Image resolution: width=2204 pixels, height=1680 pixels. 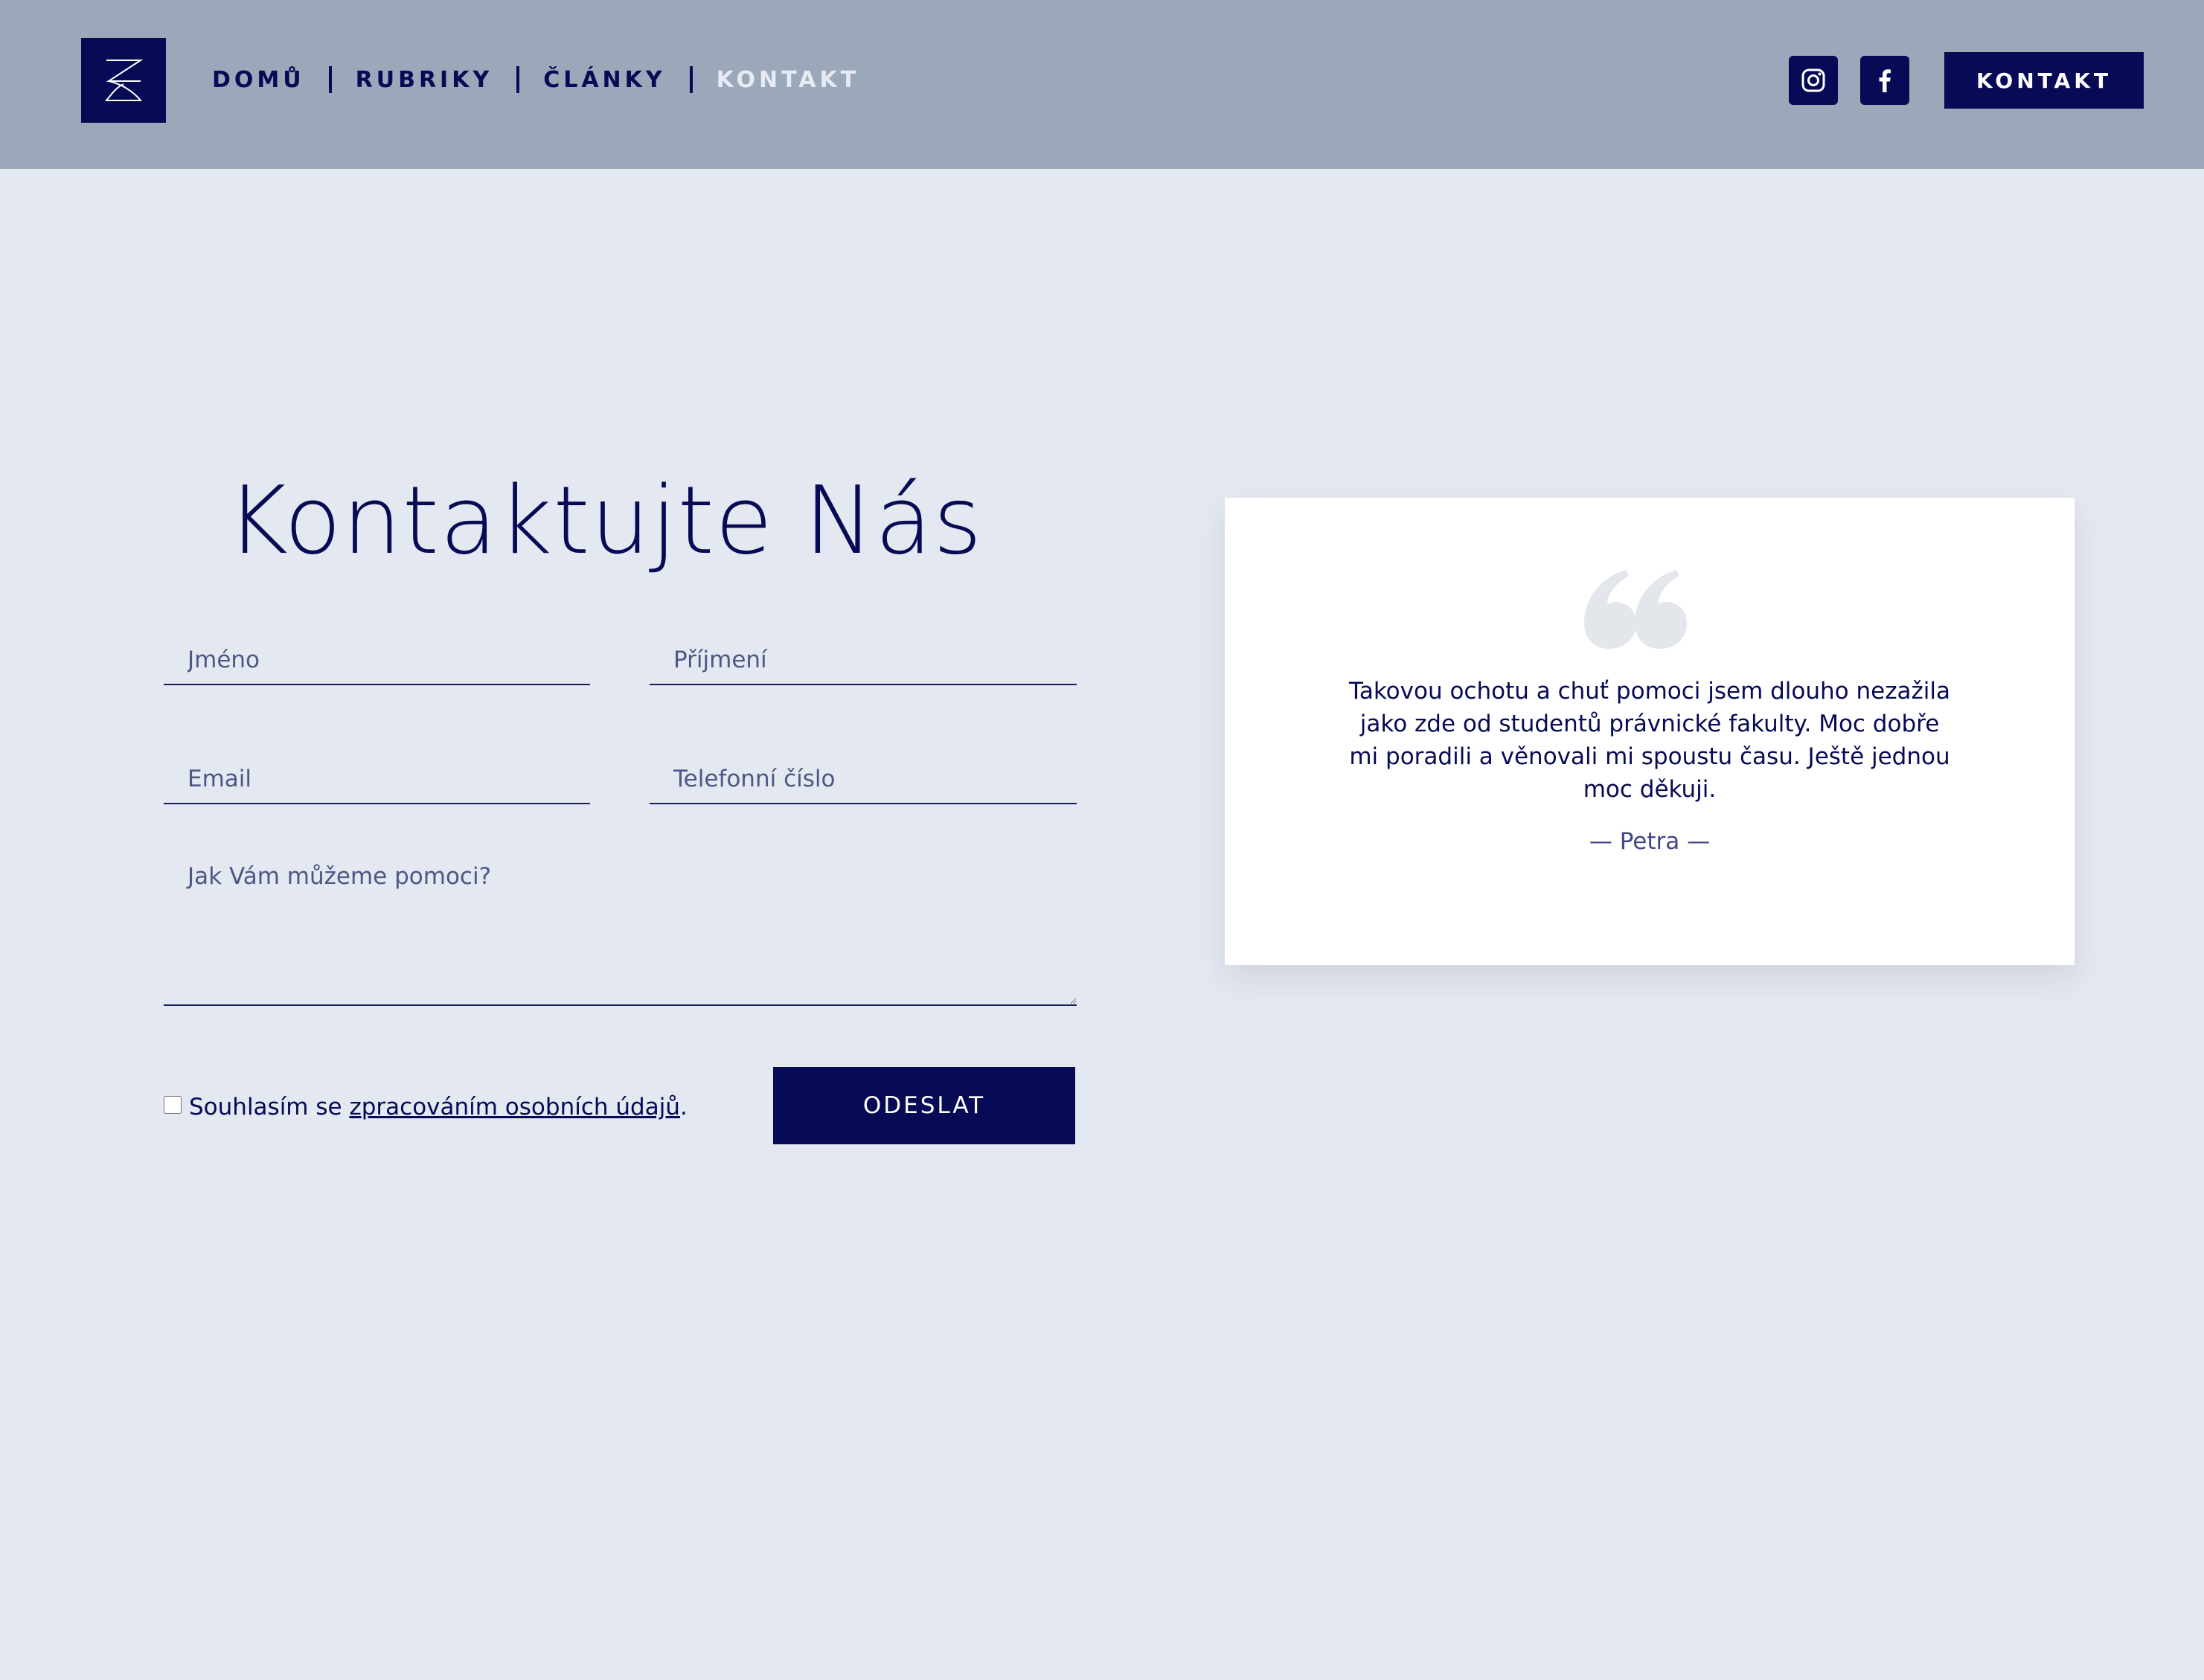 What do you see at coordinates (788, 80) in the screenshot?
I see `nav-item-kontakt: KONTAKT` at bounding box center [788, 80].